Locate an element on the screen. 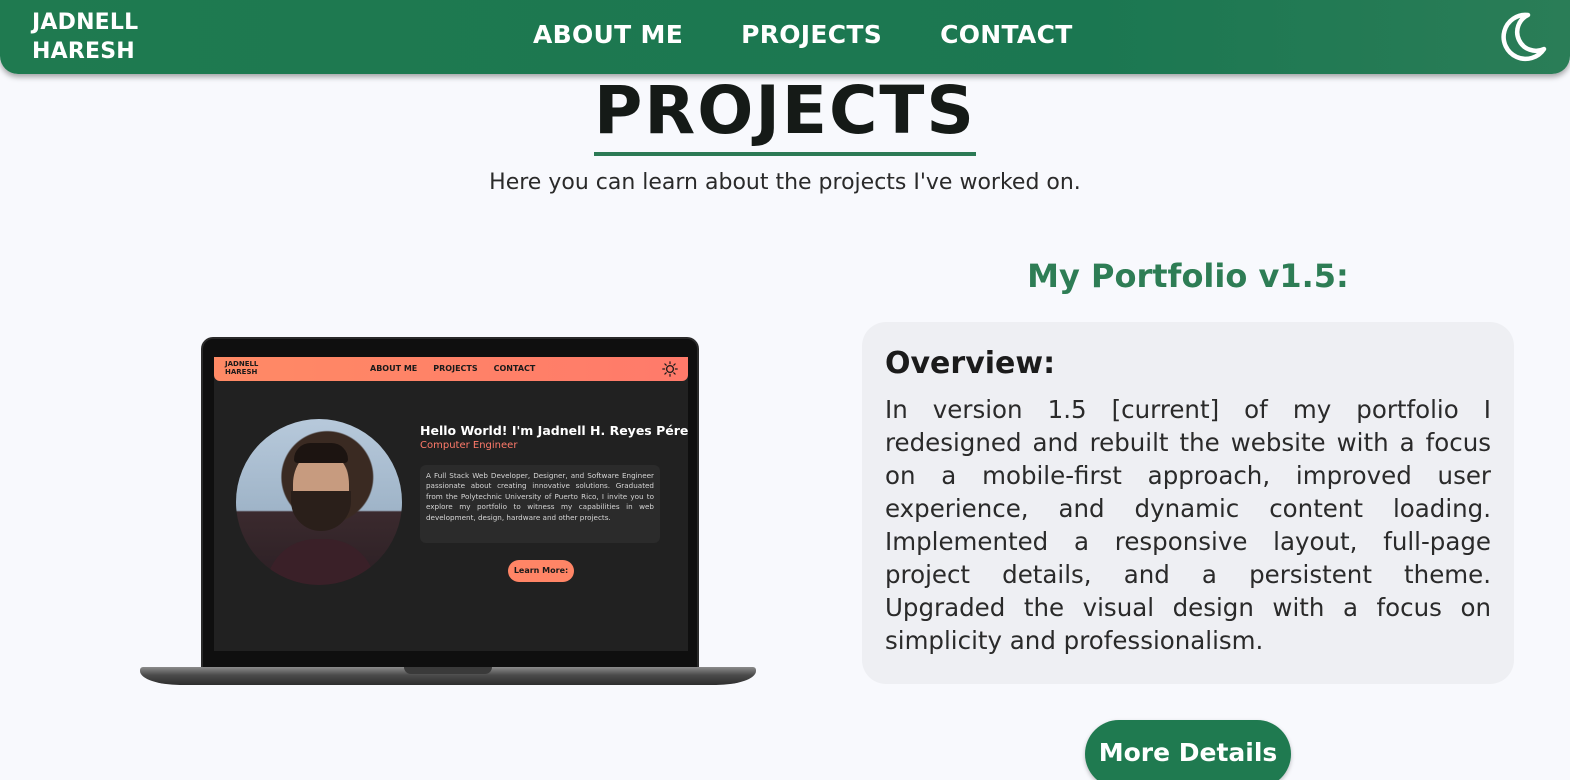  preview-brand: JADNELL HARESH is located at coordinates (241, 368).